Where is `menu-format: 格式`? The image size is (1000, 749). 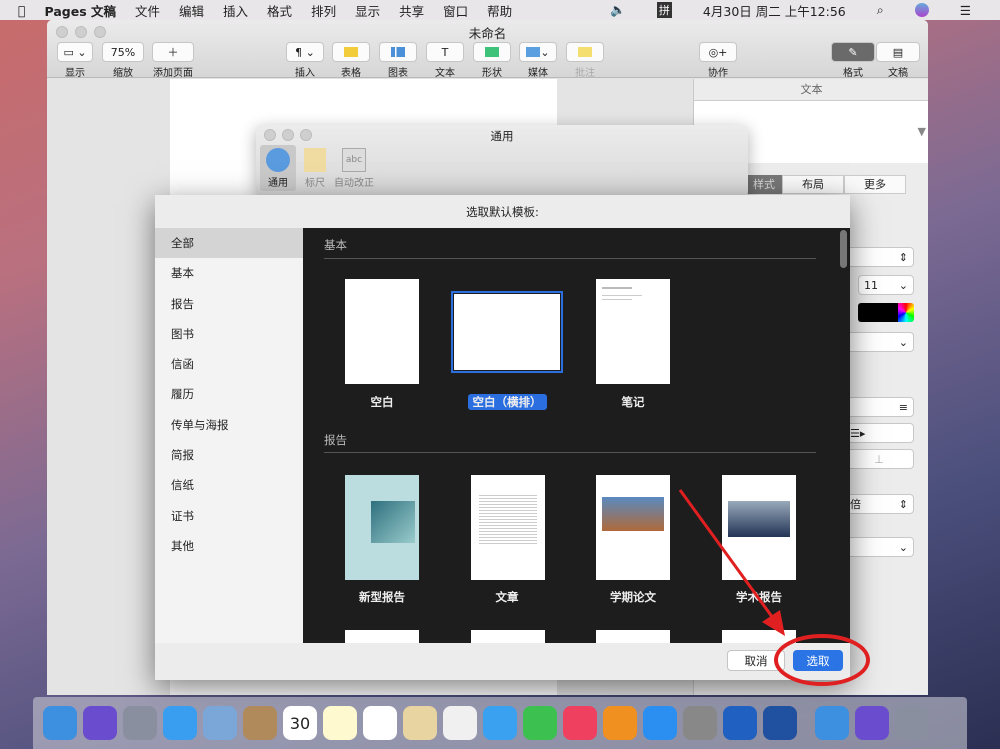
menu-format: 格式 is located at coordinates (279, 10).